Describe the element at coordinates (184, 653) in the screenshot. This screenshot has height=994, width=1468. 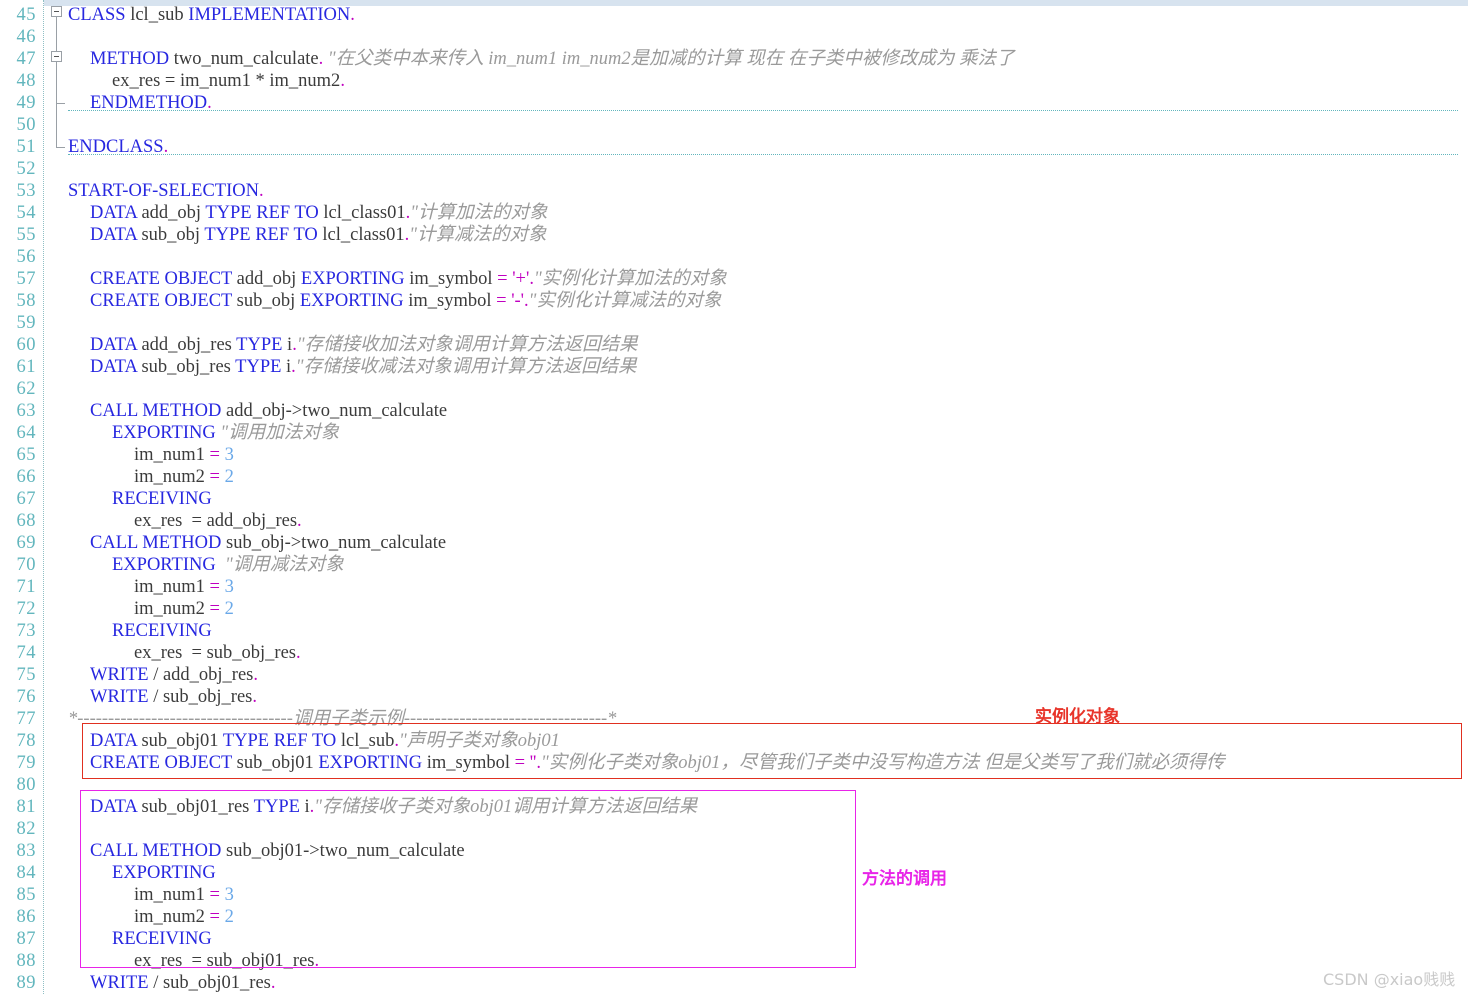
I see `code-line: ex_res = sub_obj_res.` at that location.